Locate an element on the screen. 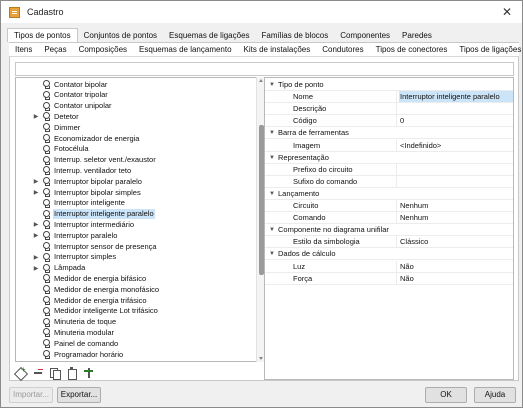 Image resolution: width=523 pixels, height=408 pixels. tree-item: Programador horário is located at coordinates (134, 354).